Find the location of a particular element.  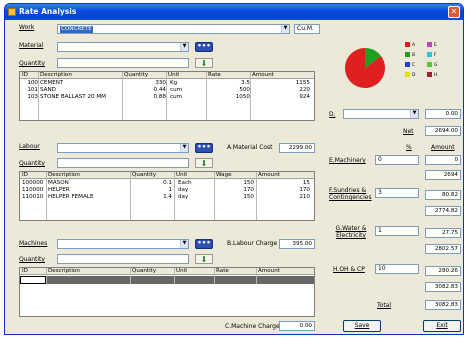

f-label: F.Sundries & Contingencies is located at coordinates (350, 194).